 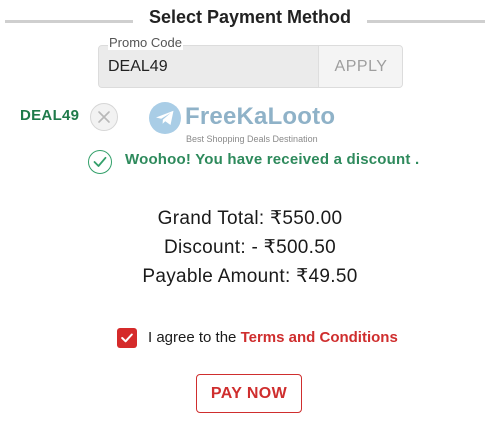 I want to click on watermark-tagline: Best Shopping Deals Destination, so click(x=252, y=139).